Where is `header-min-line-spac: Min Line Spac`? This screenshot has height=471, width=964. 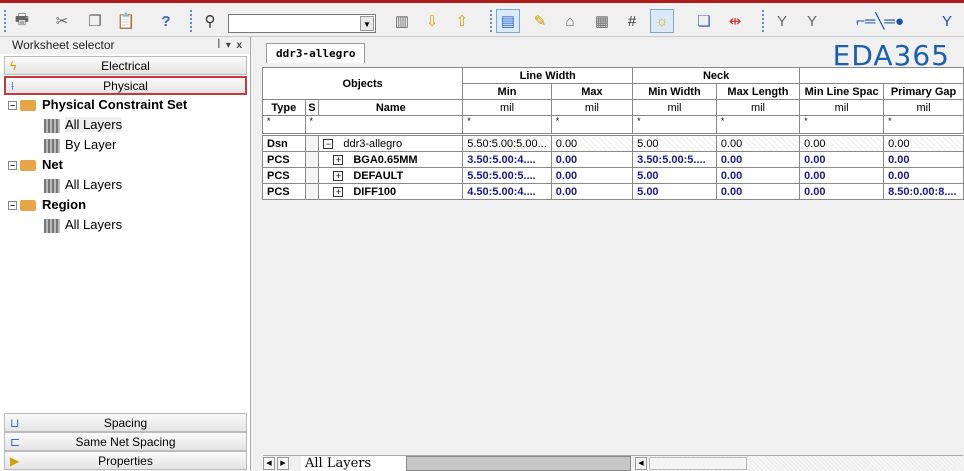 header-min-line-spac: Min Line Spac is located at coordinates (842, 91).